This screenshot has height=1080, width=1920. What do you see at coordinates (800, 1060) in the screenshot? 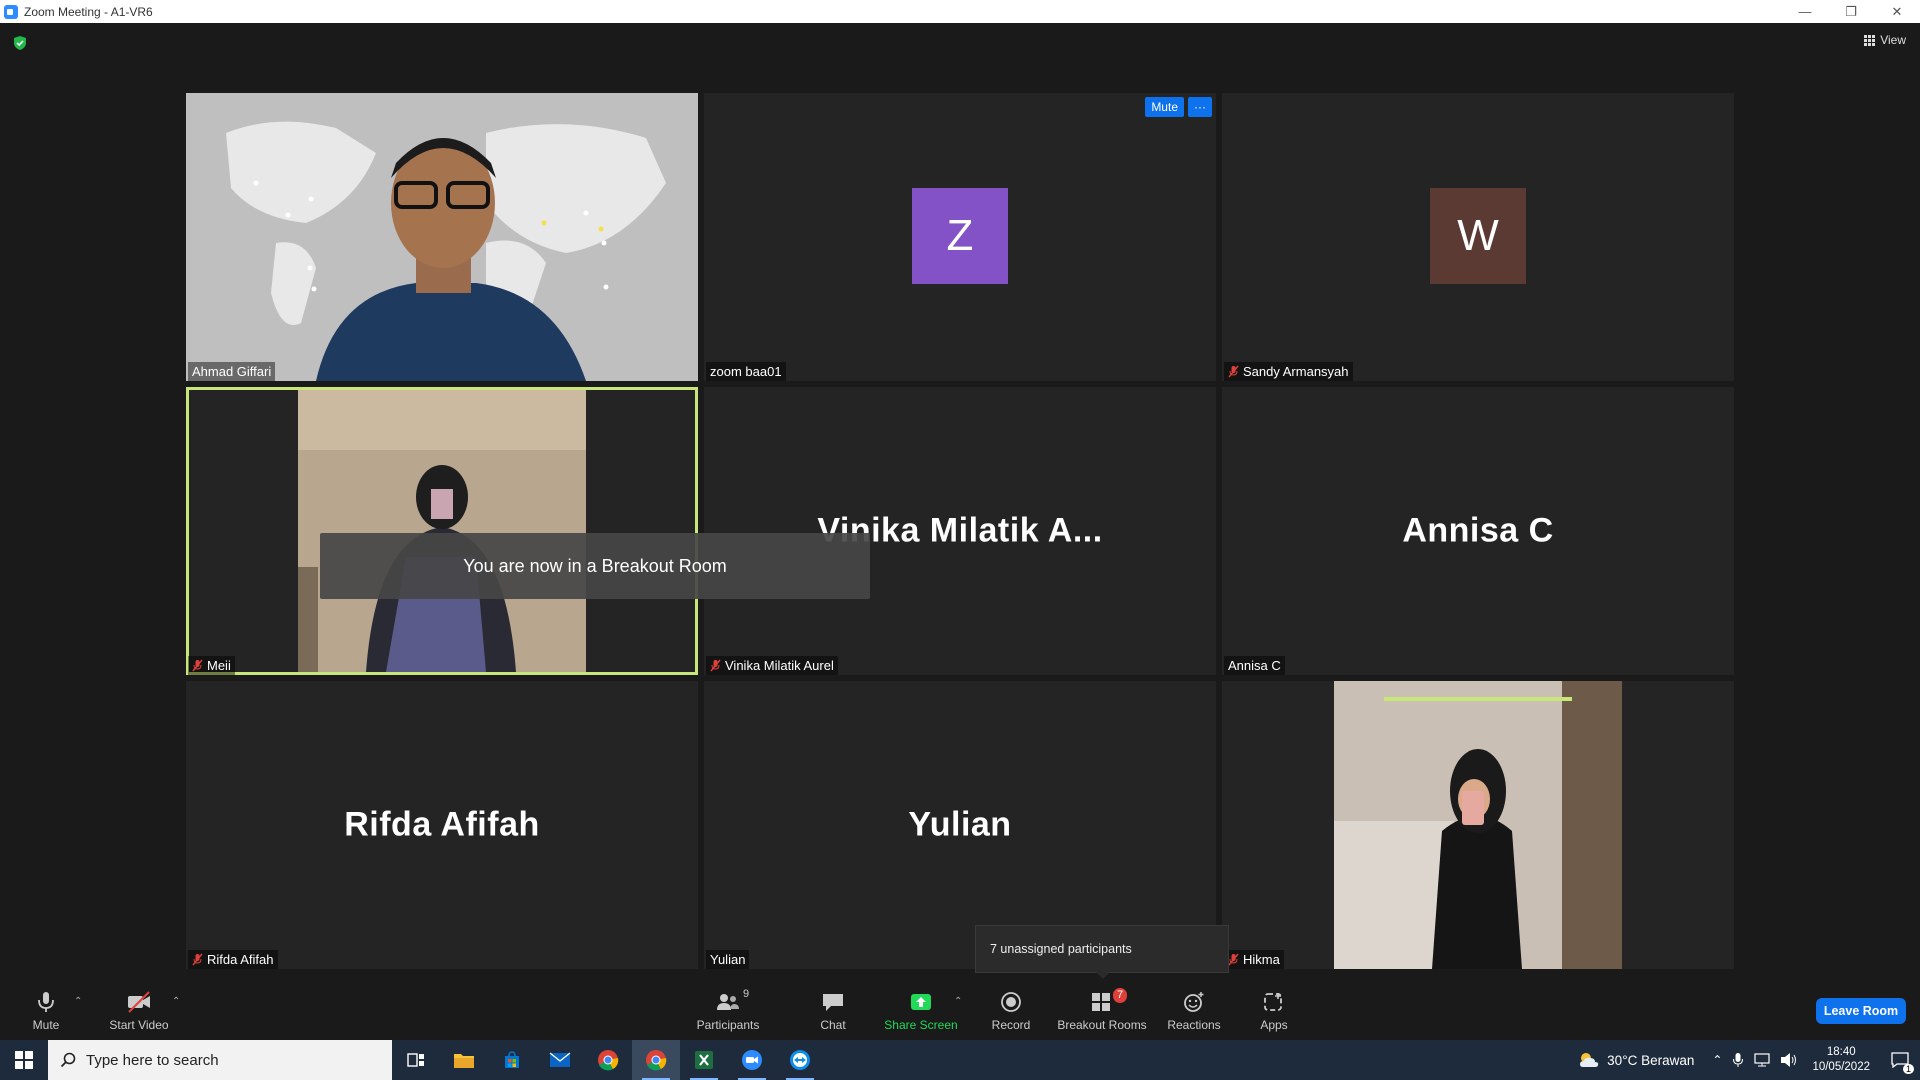
I see `teamviewer-icon` at bounding box center [800, 1060].